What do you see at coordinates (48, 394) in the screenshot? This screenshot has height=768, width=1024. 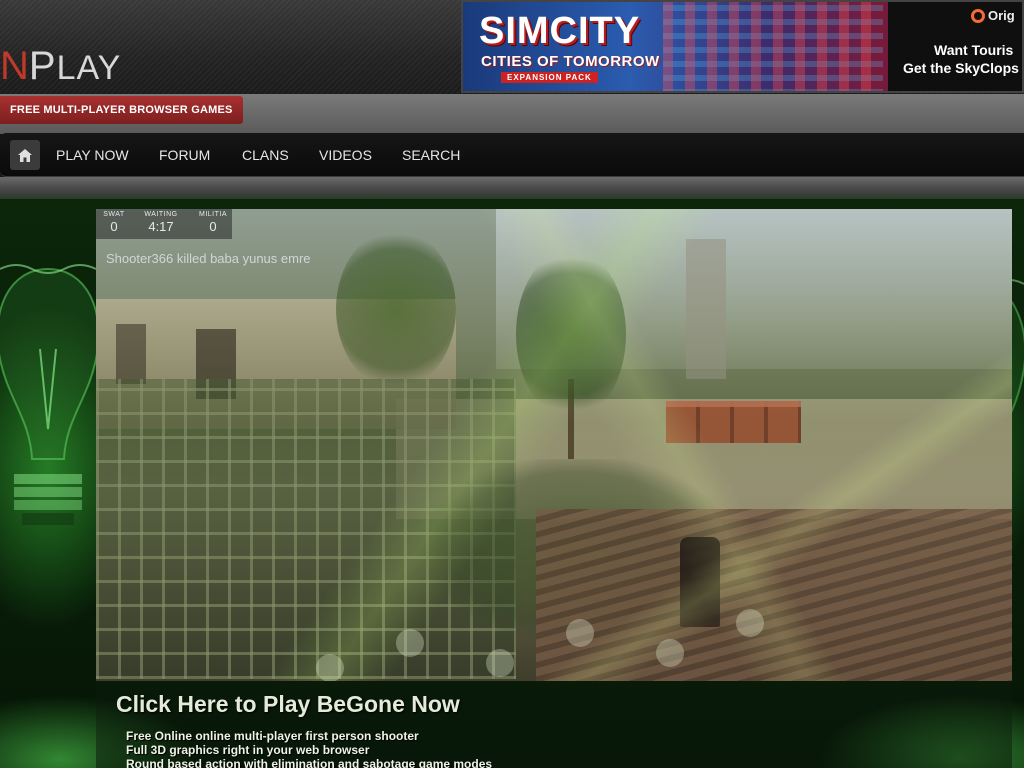 I see `lightbulb-left-icon` at bounding box center [48, 394].